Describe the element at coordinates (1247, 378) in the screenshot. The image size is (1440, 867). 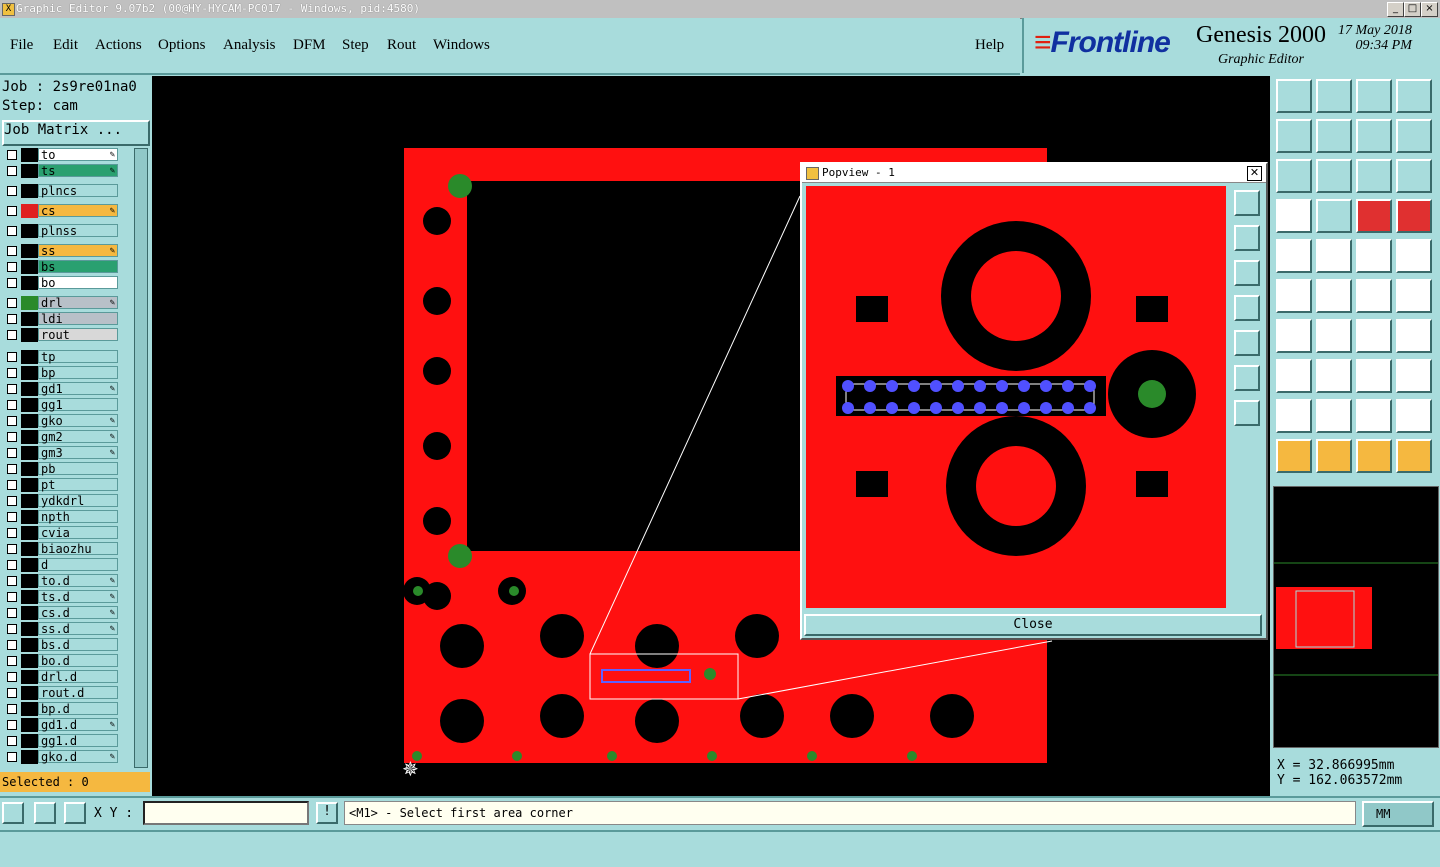
I see `popview-zoom-fit-icon` at that location.